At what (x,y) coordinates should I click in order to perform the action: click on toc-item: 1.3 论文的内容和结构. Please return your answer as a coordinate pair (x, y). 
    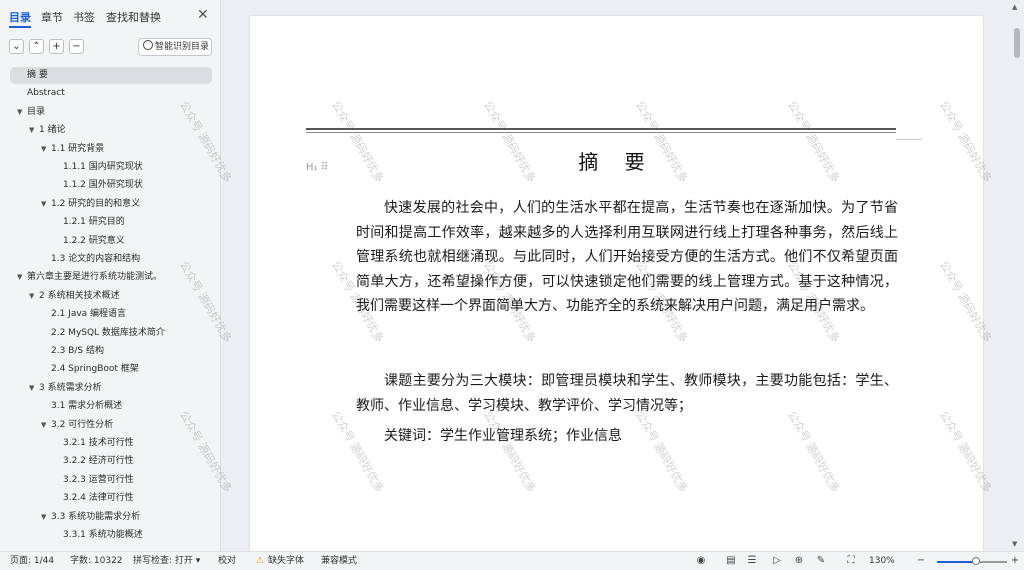
    Looking at the image, I should click on (110, 259).